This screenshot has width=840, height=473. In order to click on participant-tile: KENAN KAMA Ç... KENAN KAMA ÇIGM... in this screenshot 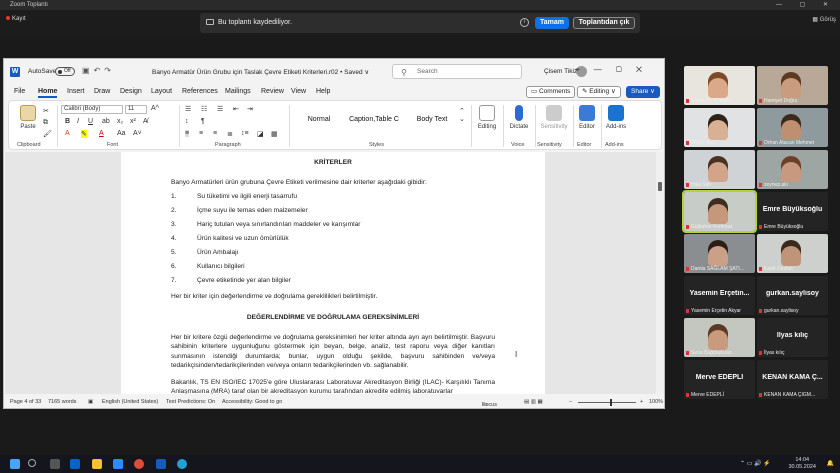, I will do `click(792, 379)`.